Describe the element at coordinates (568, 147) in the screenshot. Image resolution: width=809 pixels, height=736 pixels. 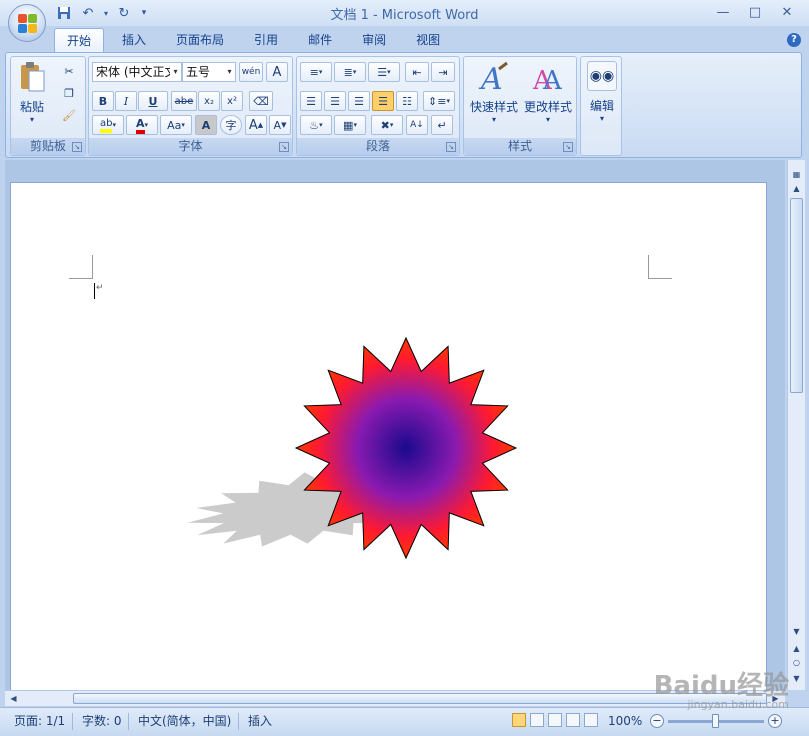
I see `styles-launcher-icon: ↘` at that location.